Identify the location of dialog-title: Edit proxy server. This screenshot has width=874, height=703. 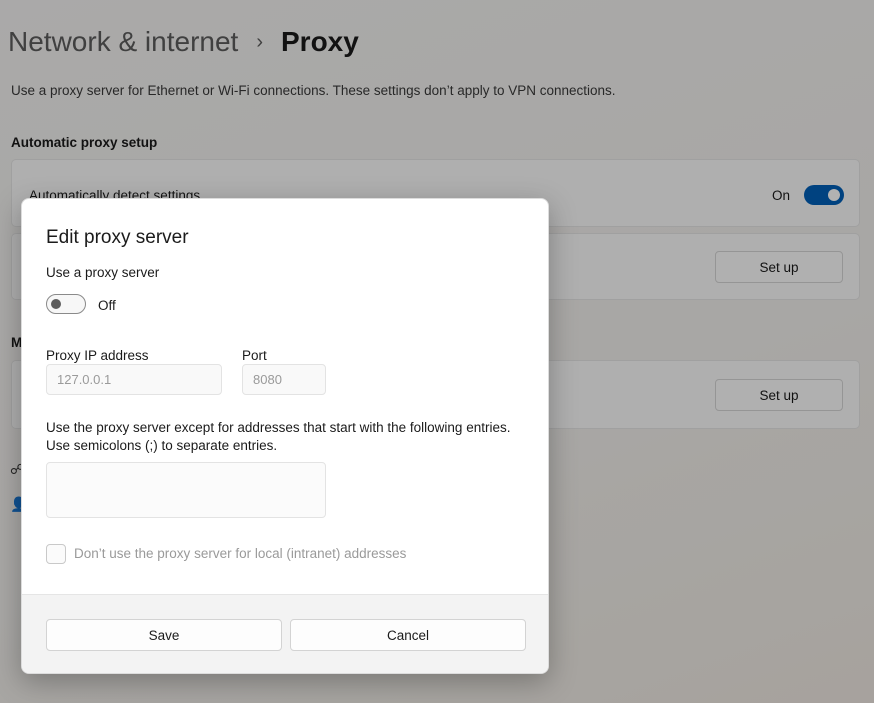
(117, 237).